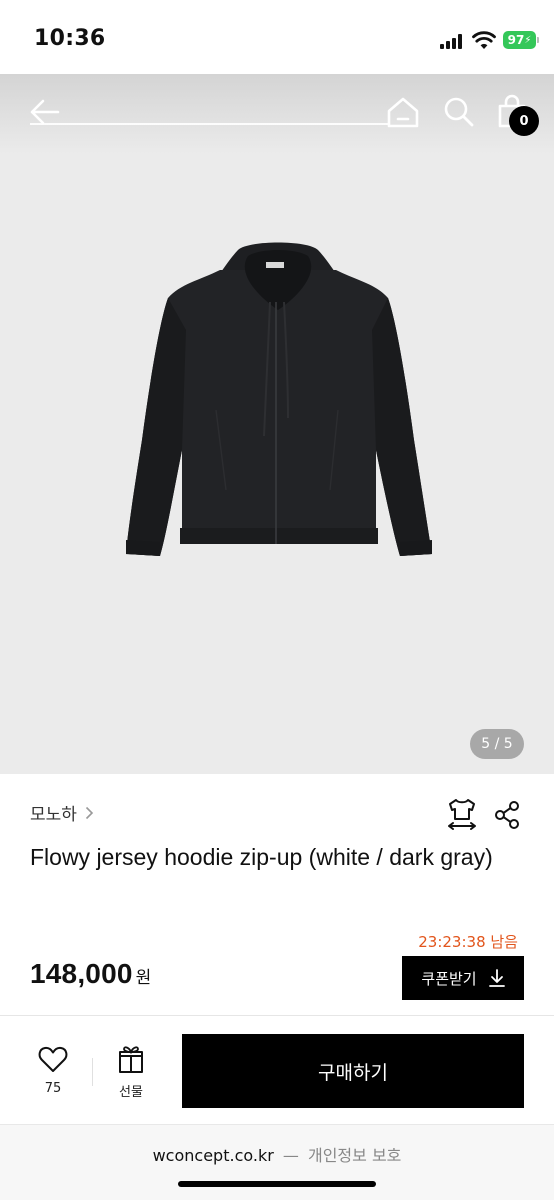 This screenshot has height=1200, width=554. I want to click on battery-icon: 97 ⚡, so click(519, 40).